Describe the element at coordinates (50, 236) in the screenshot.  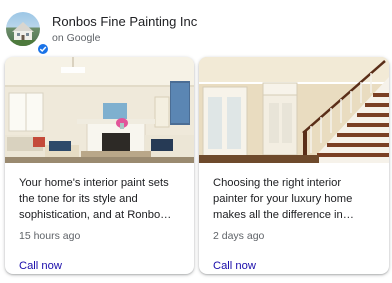
I see `post-time: 15 hours ago` at that location.